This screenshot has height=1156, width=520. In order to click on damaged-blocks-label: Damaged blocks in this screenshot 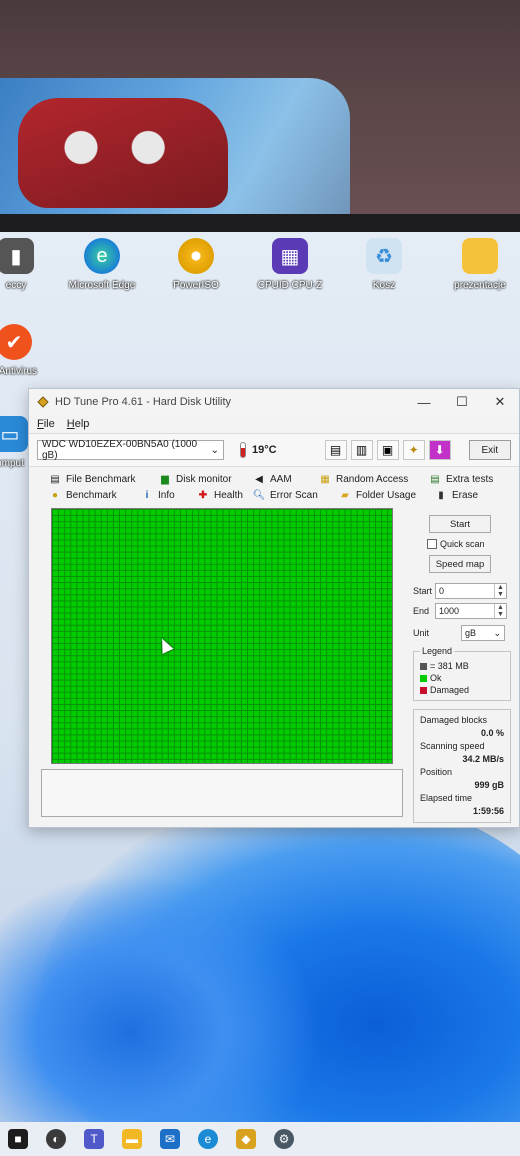, I will do `click(454, 720)`.